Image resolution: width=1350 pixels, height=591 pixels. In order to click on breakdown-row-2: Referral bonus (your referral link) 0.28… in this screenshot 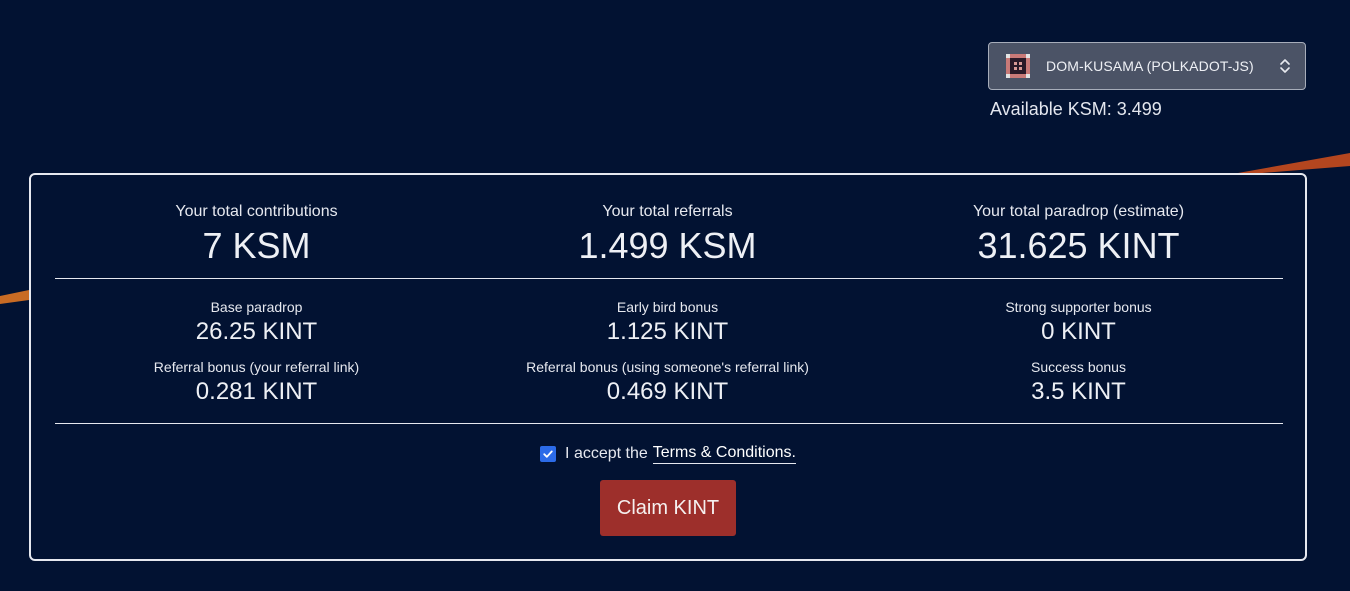, I will do `click(668, 382)`.